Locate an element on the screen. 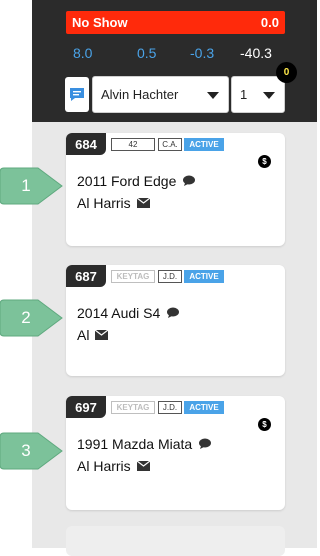 Image resolution: width=320 pixels, height=556 pixels. no-show-value: 0.0 is located at coordinates (269, 22).